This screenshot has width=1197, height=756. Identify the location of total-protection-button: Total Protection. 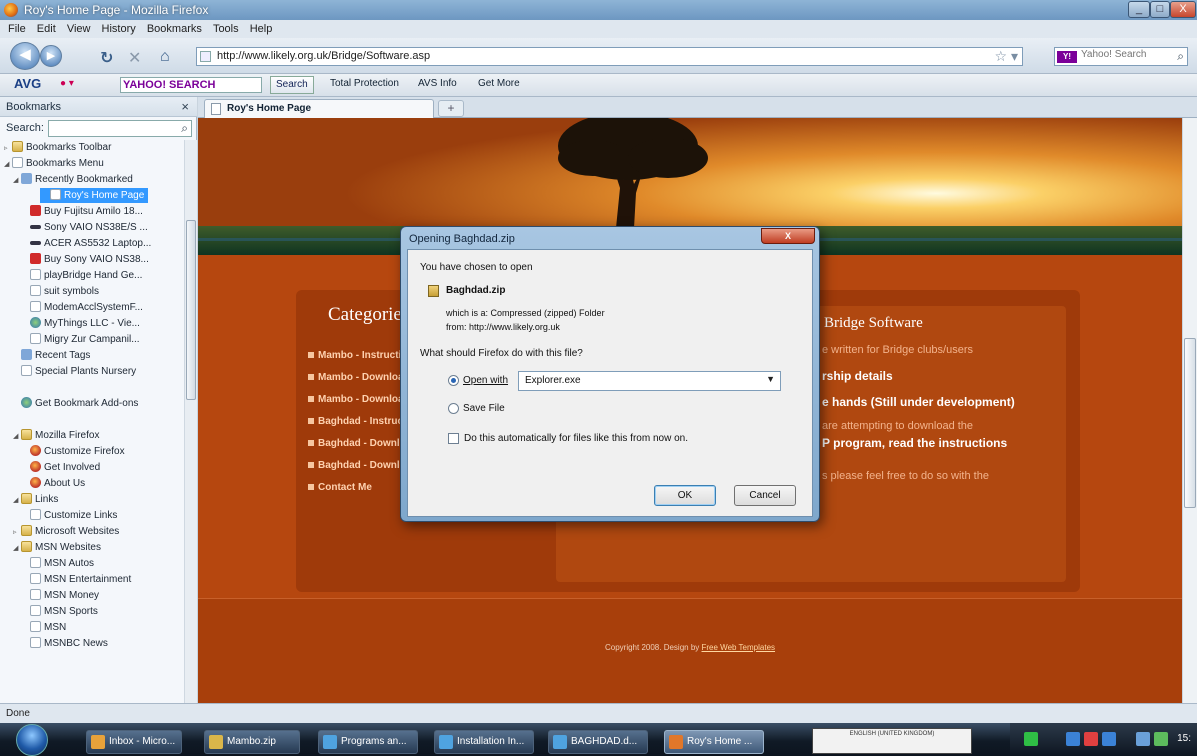
(364, 83).